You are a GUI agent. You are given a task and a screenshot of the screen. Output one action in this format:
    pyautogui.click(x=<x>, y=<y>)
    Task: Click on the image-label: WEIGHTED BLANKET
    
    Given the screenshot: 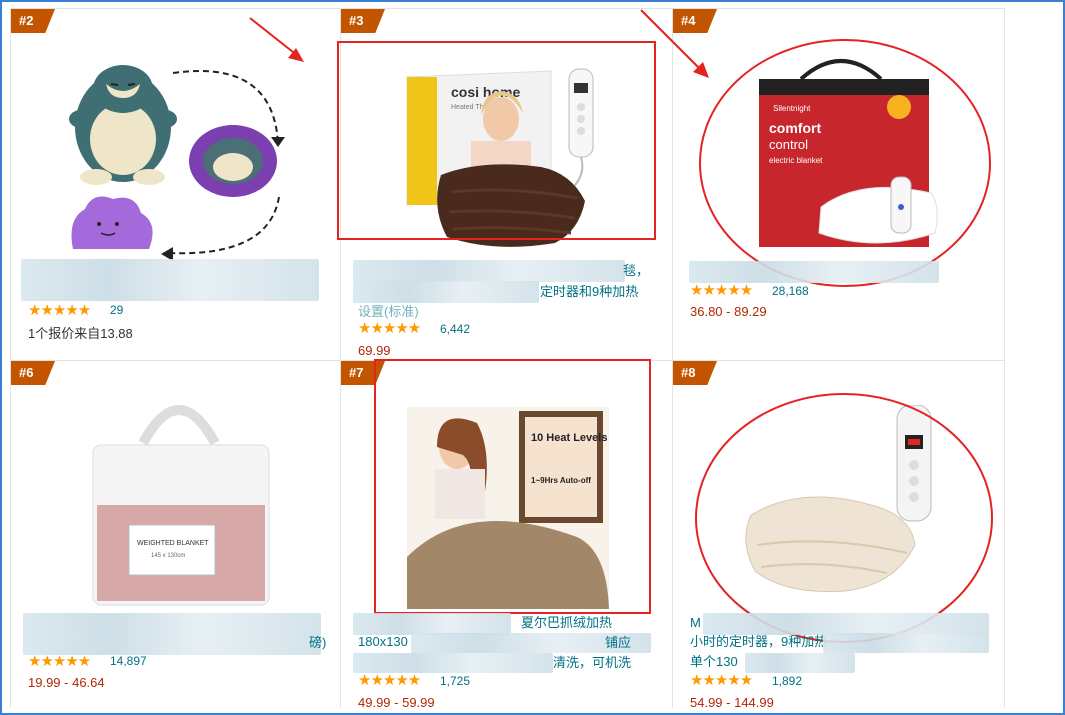 What is the action you would take?
    pyautogui.click(x=173, y=543)
    